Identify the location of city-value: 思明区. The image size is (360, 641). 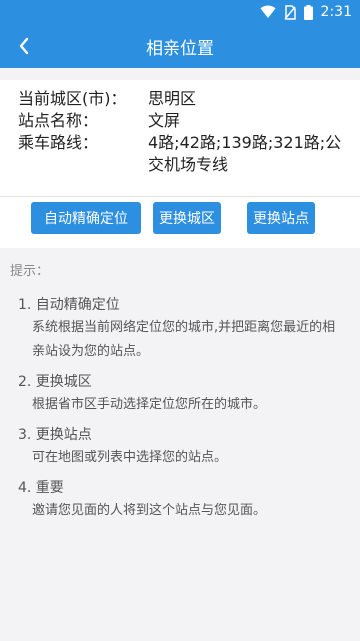
(172, 98).